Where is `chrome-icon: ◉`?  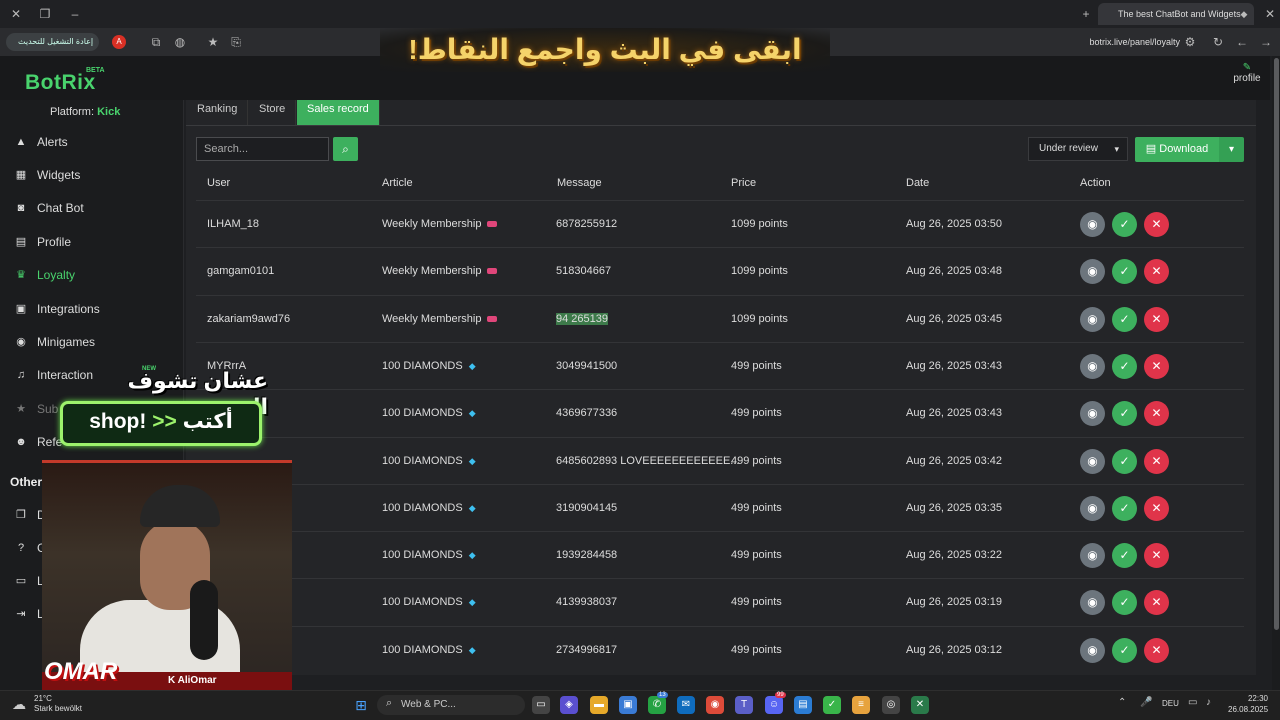 chrome-icon: ◉ is located at coordinates (715, 705).